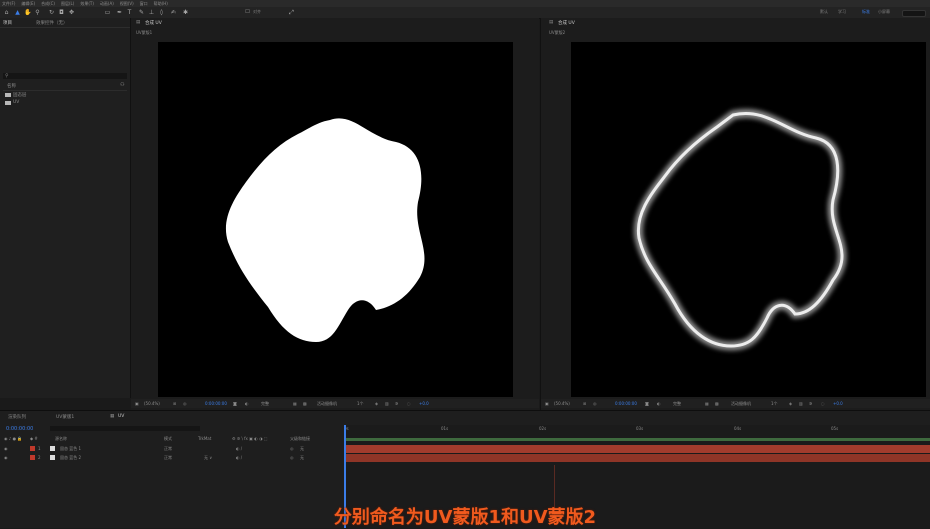 The width and height of the screenshot is (930, 529). Describe the element at coordinates (866, 12) in the screenshot. I see `workspace-standard: 标准` at that location.